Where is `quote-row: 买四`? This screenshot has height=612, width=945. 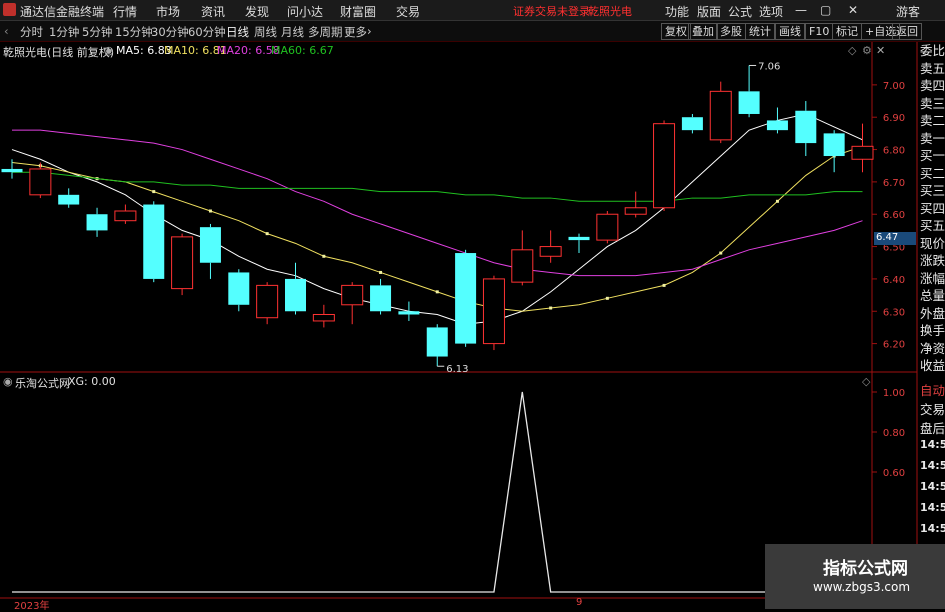
quote-row: 买四 is located at coordinates (932, 208).